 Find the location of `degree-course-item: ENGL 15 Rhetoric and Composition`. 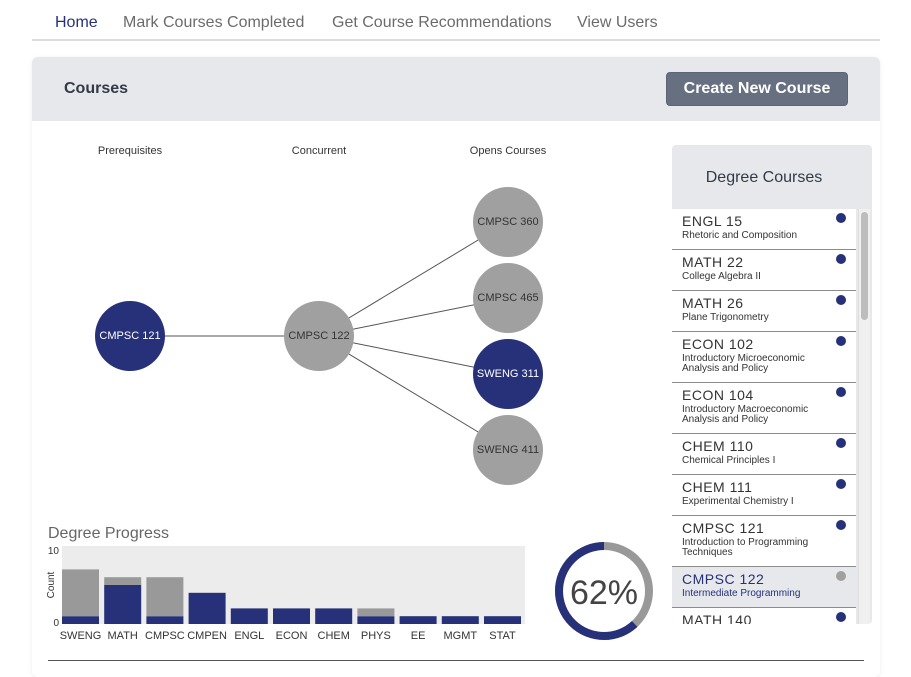

degree-course-item: ENGL 15 Rhetoric and Composition is located at coordinates (764, 229).